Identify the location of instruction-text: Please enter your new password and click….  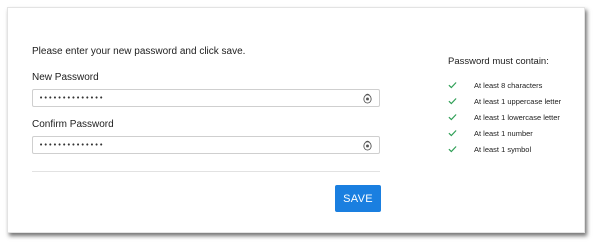
(139, 51).